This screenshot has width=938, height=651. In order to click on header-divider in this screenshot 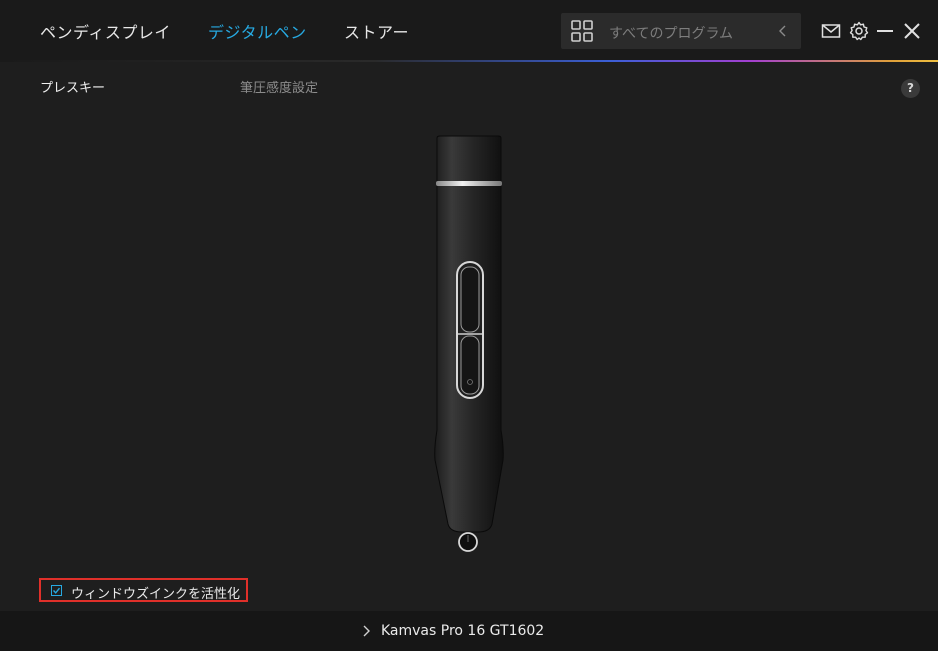, I will do `click(469, 61)`.